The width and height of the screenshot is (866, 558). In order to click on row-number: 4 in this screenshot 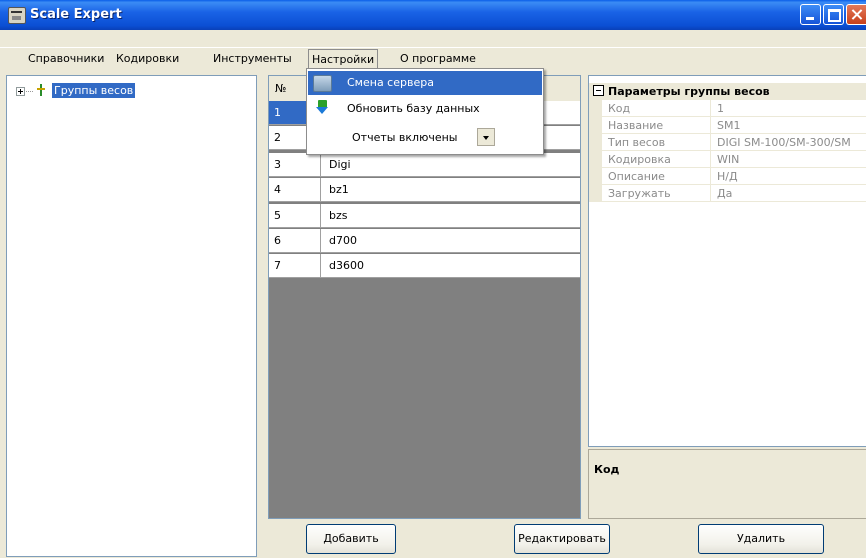, I will do `click(295, 189)`.